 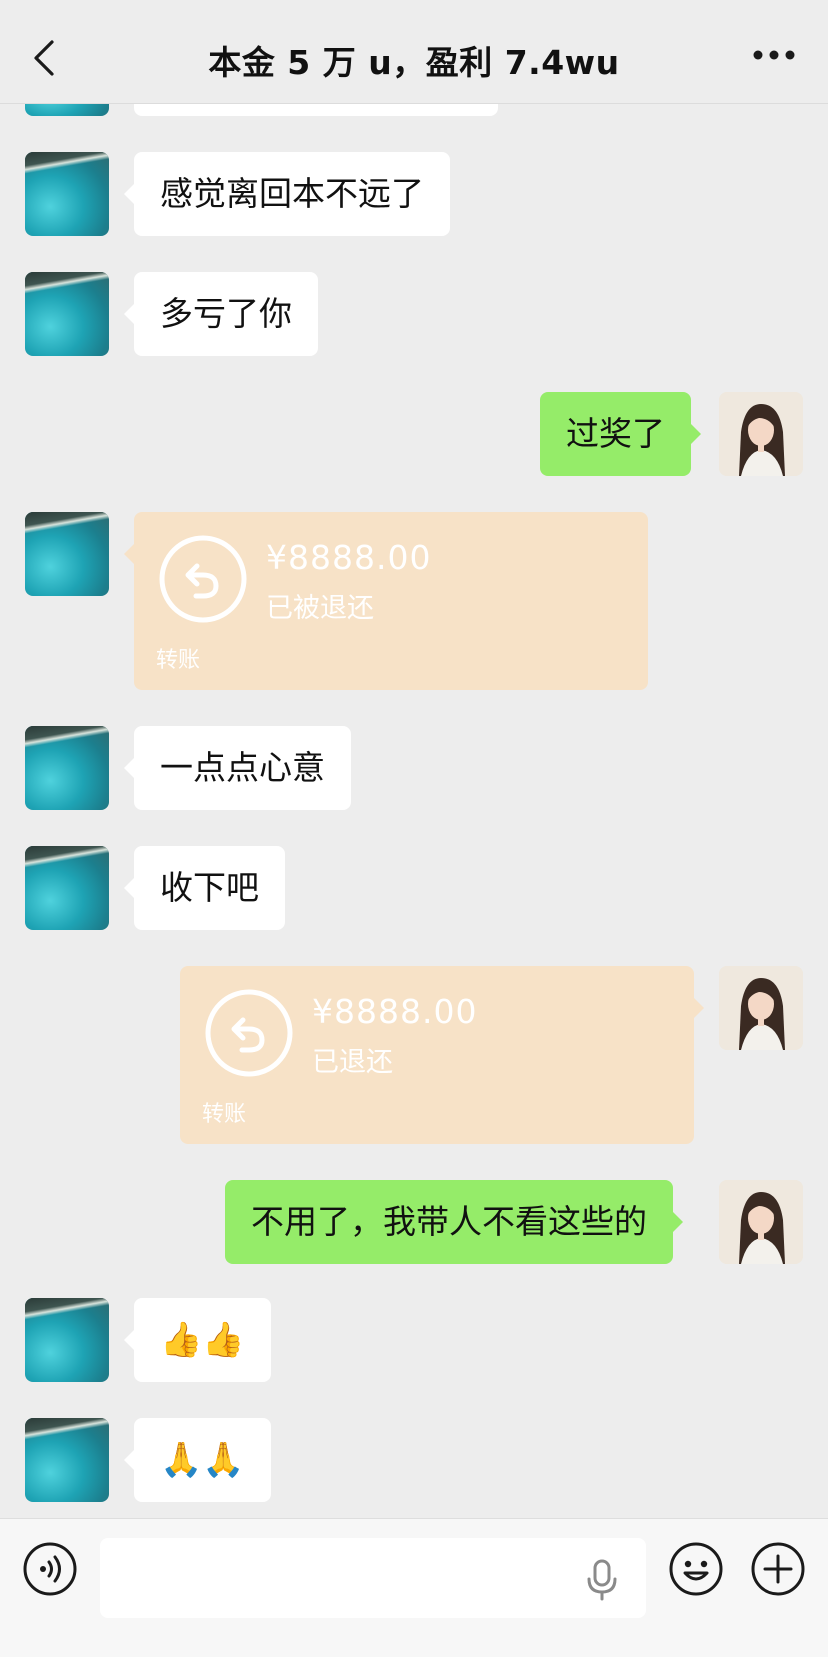 What do you see at coordinates (292, 193) in the screenshot?
I see `message-text: 感觉离回本不远了` at bounding box center [292, 193].